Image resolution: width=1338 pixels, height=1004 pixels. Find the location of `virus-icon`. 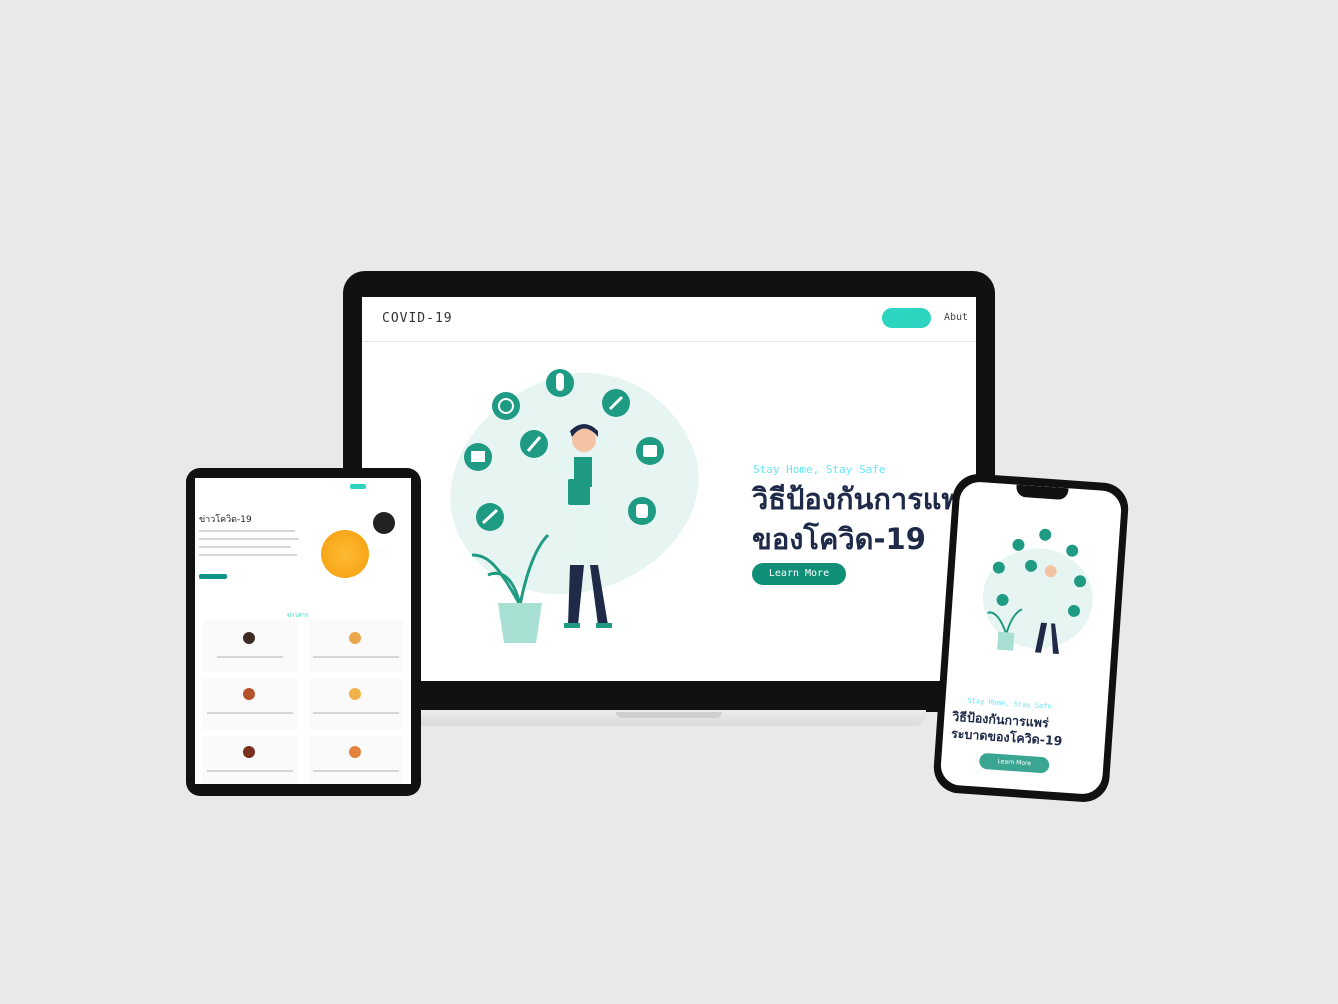

virus-icon is located at coordinates (345, 554).